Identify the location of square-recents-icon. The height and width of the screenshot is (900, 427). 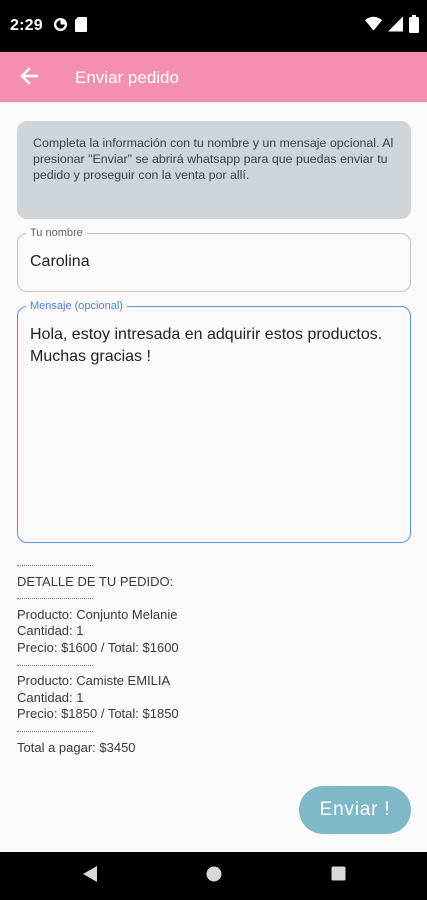
(338, 876).